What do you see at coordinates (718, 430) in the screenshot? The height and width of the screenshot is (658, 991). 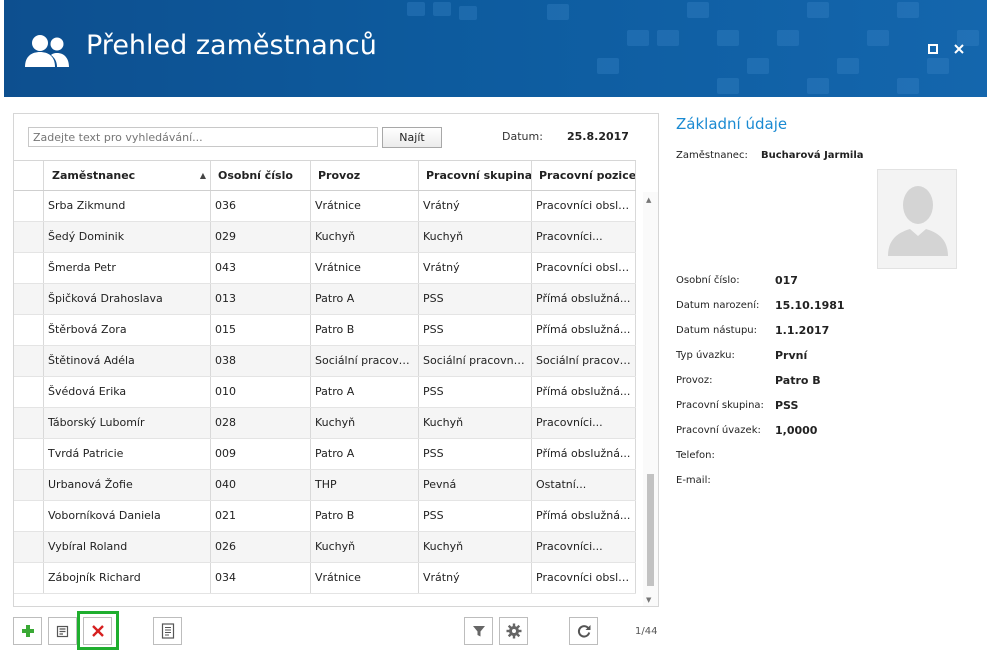 I see `detail-field-label: Pracovní úvazek:` at bounding box center [718, 430].